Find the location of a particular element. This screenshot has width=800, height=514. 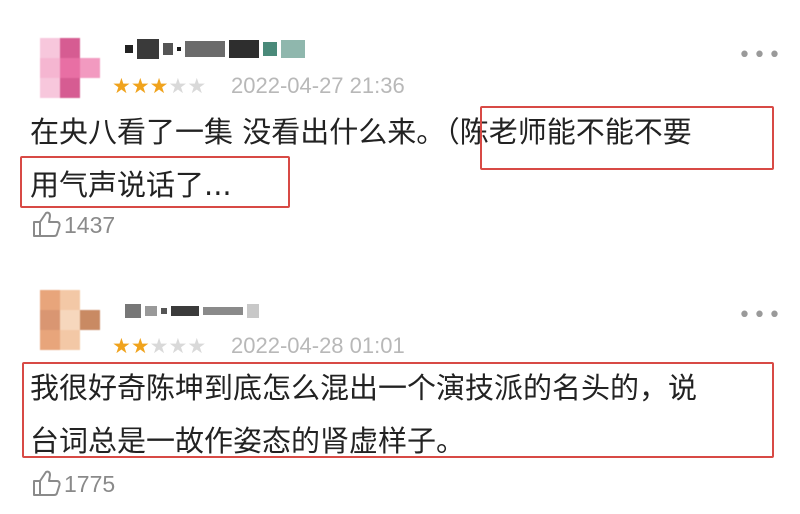

review-date: 2022-04-28 01:01 is located at coordinates (318, 345).